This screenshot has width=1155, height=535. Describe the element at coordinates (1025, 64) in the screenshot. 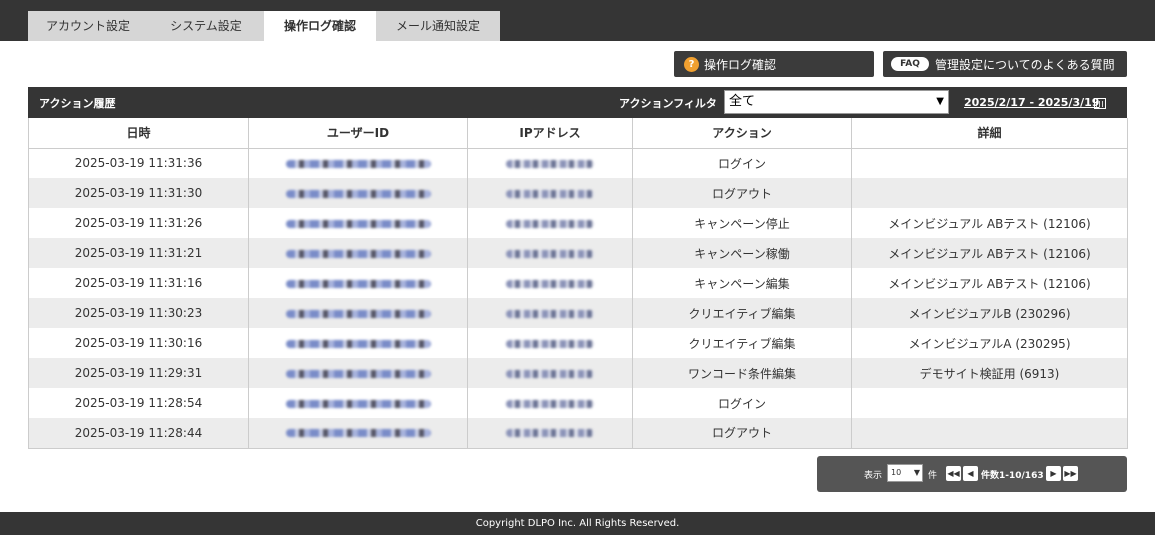

I see `faq-label: 管理設定についてのよくある質問` at that location.